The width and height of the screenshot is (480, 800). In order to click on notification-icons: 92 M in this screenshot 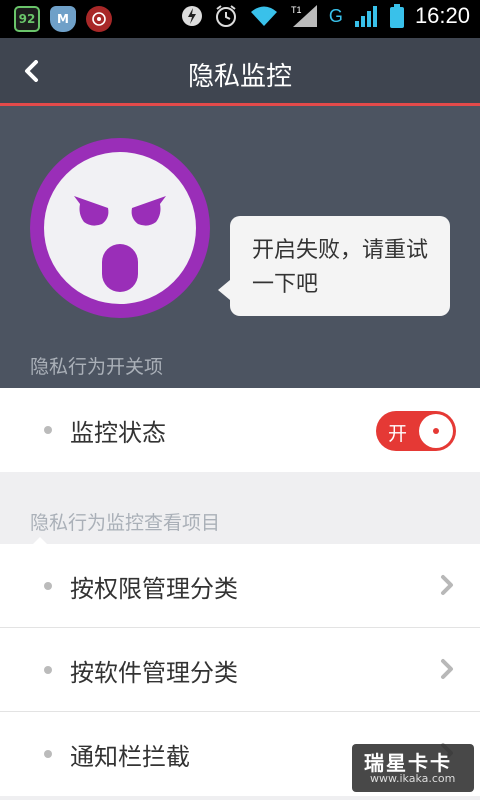, I will do `click(63, 19)`.